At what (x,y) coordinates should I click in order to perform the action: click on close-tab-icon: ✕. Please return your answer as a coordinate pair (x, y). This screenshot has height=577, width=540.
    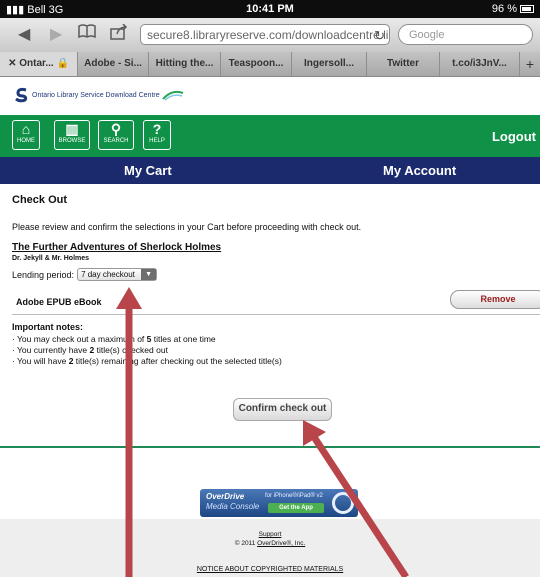
    Looking at the image, I should click on (13, 63).